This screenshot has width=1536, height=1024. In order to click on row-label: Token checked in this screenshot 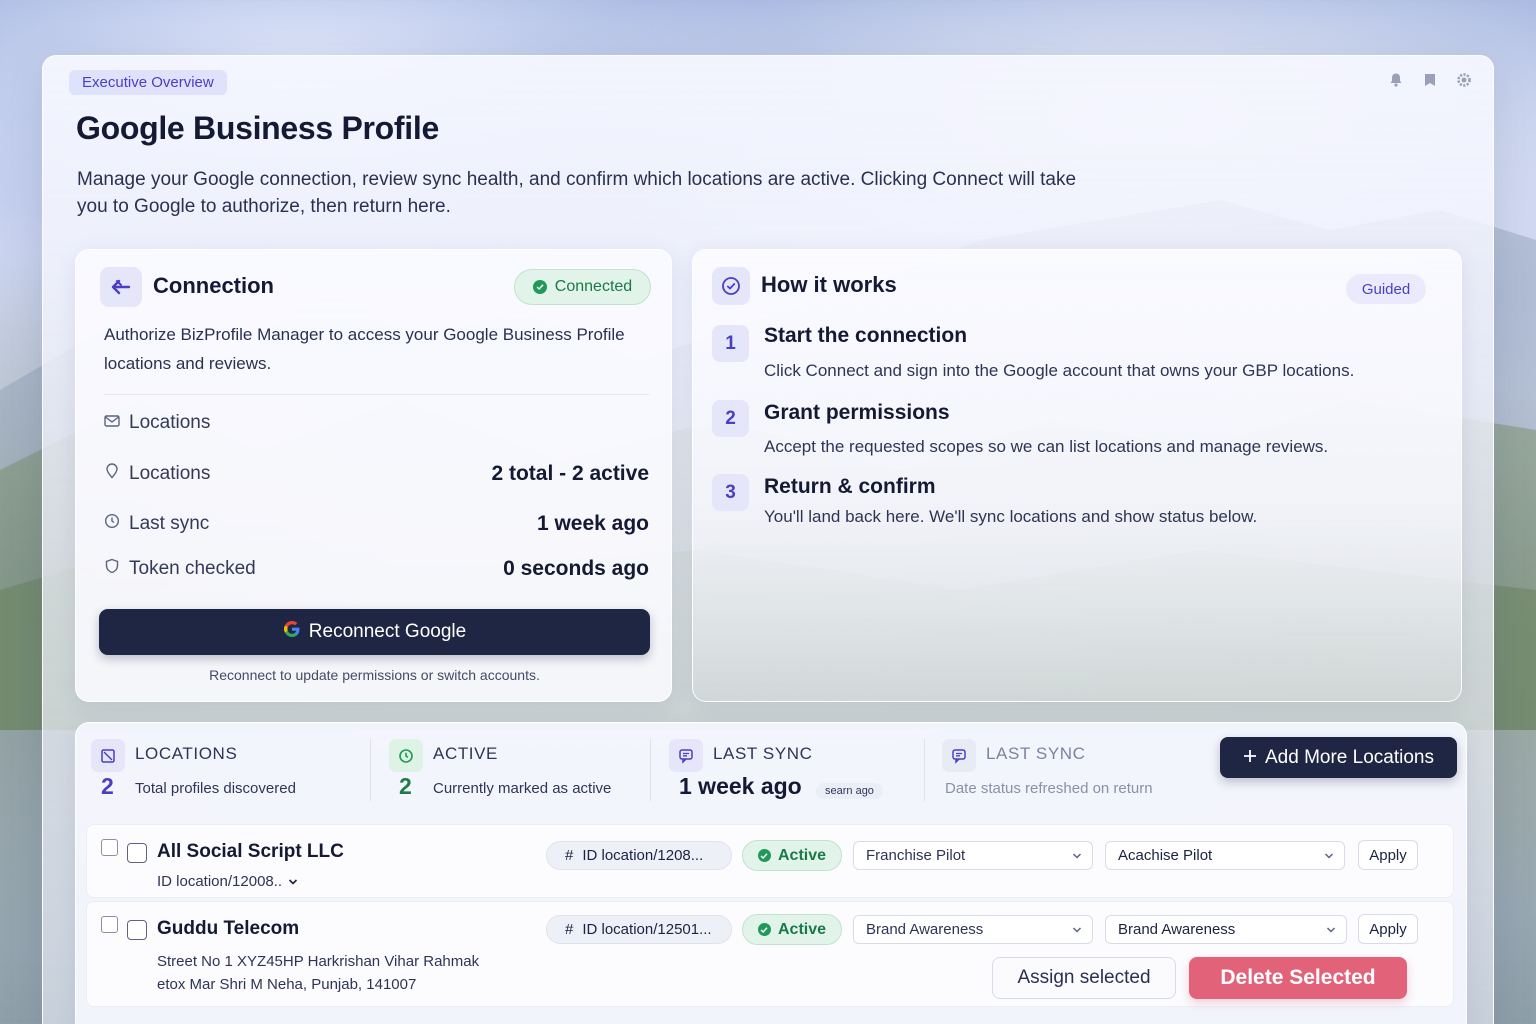, I will do `click(192, 568)`.